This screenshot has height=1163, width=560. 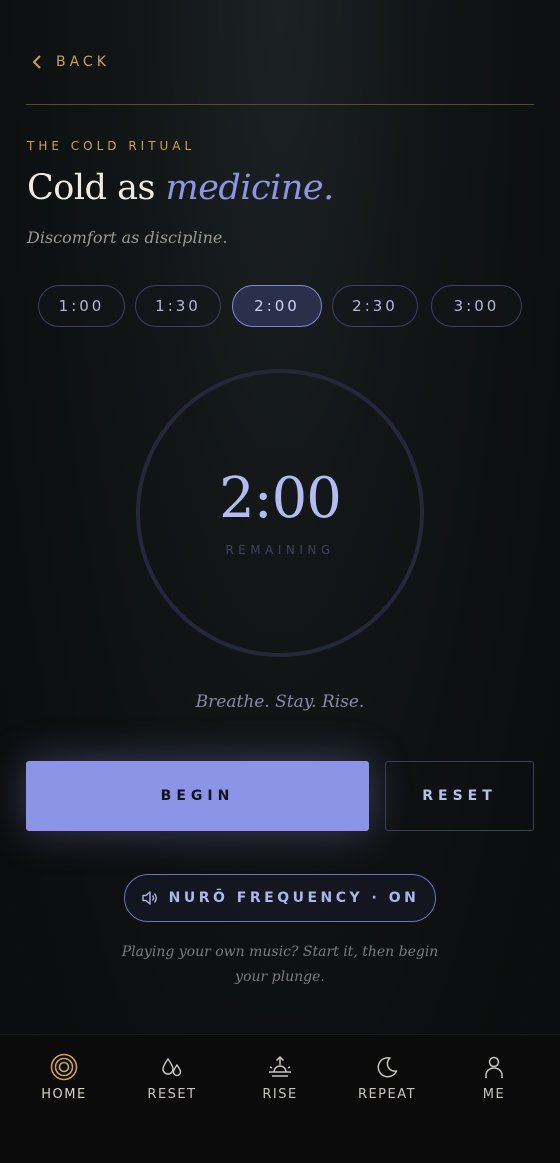 What do you see at coordinates (172, 1094) in the screenshot?
I see `tab-label-reset: RESET` at bounding box center [172, 1094].